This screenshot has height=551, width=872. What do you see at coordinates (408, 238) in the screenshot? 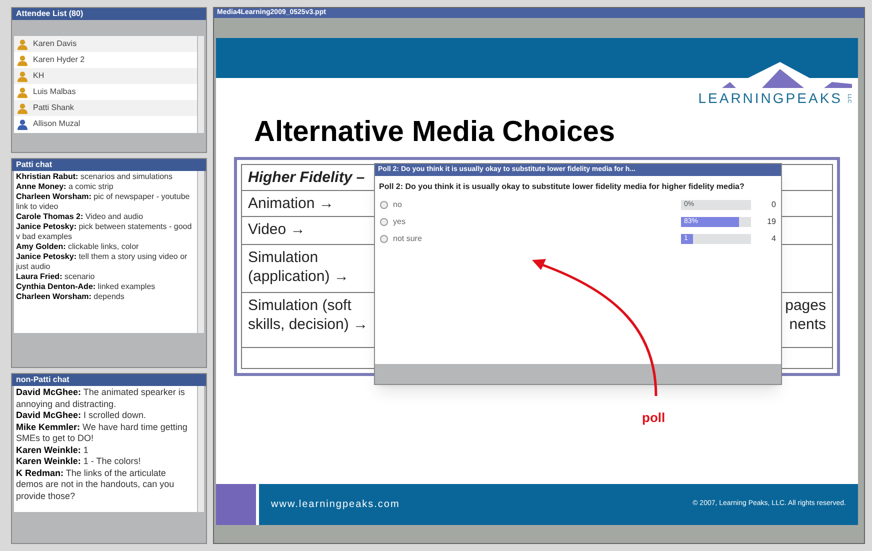
I see `option-label: not sure` at bounding box center [408, 238].